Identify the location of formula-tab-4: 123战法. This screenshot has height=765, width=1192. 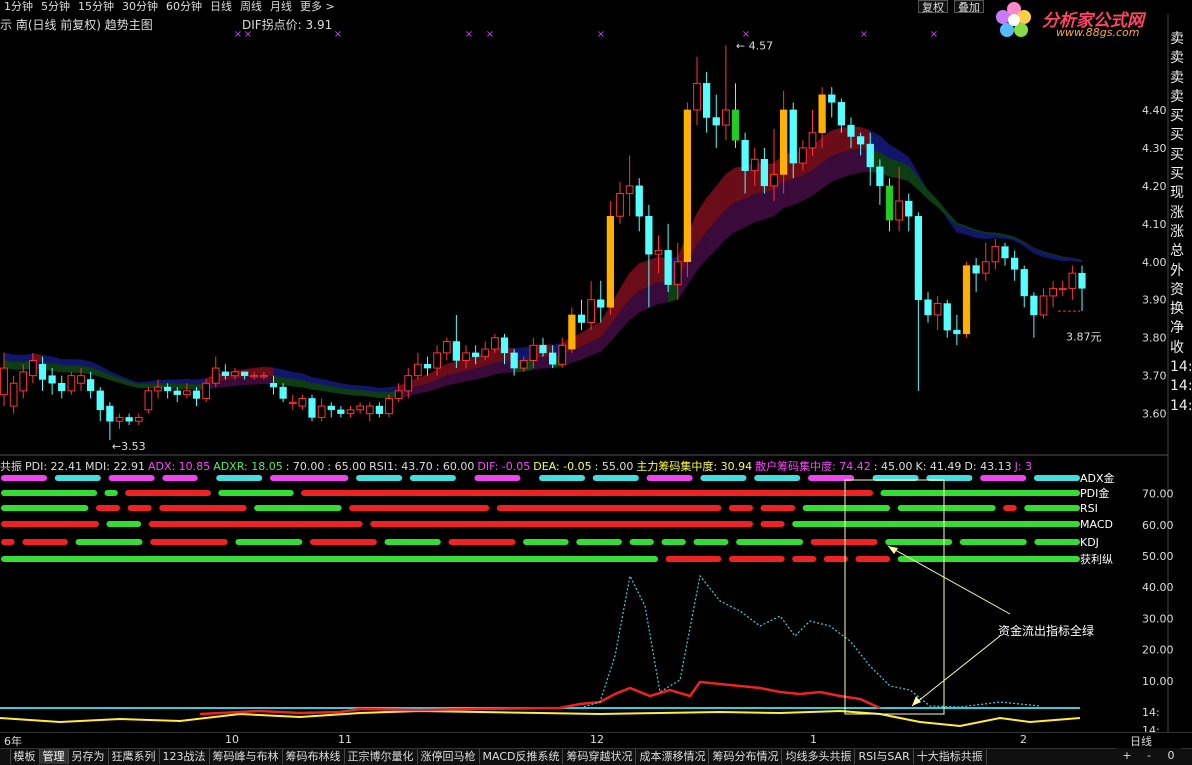
(185, 756).